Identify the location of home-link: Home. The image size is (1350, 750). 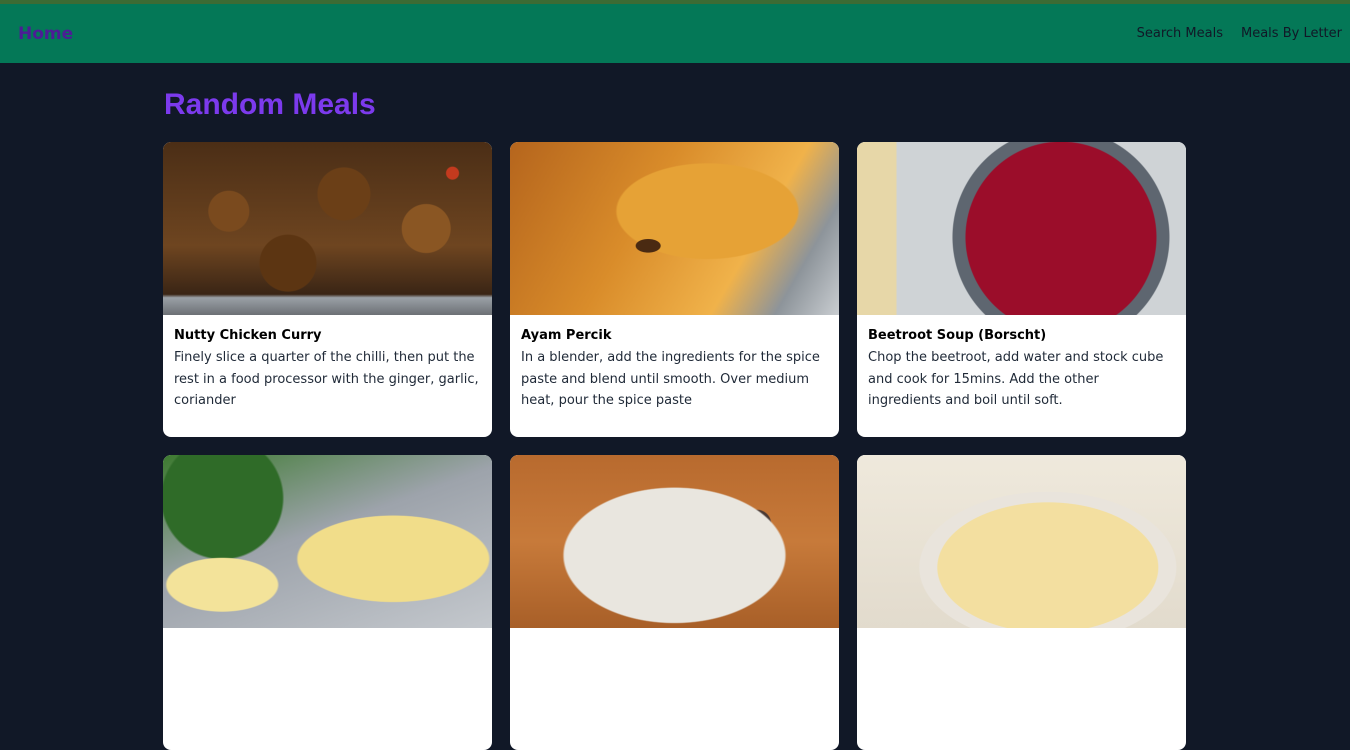
(45, 34).